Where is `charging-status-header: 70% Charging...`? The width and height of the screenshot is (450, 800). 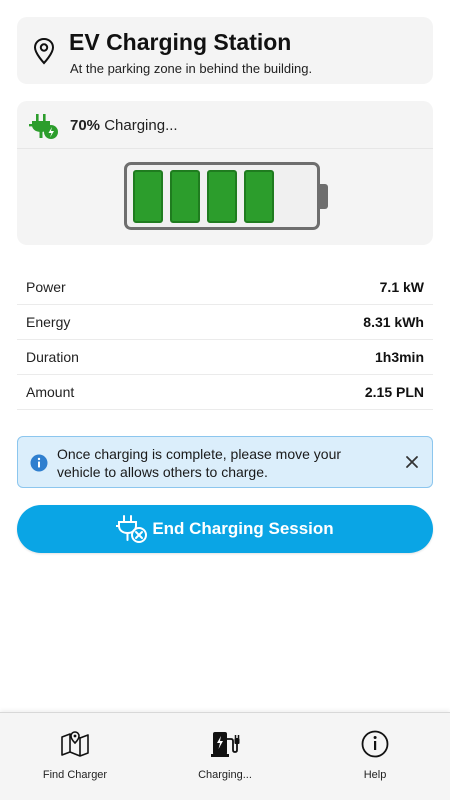
charging-status-header: 70% Charging... is located at coordinates (225, 125).